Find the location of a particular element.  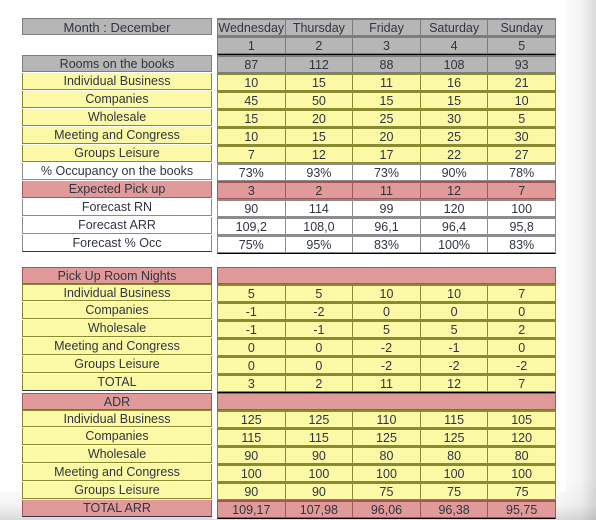

data-cell: 100% is located at coordinates (454, 244).